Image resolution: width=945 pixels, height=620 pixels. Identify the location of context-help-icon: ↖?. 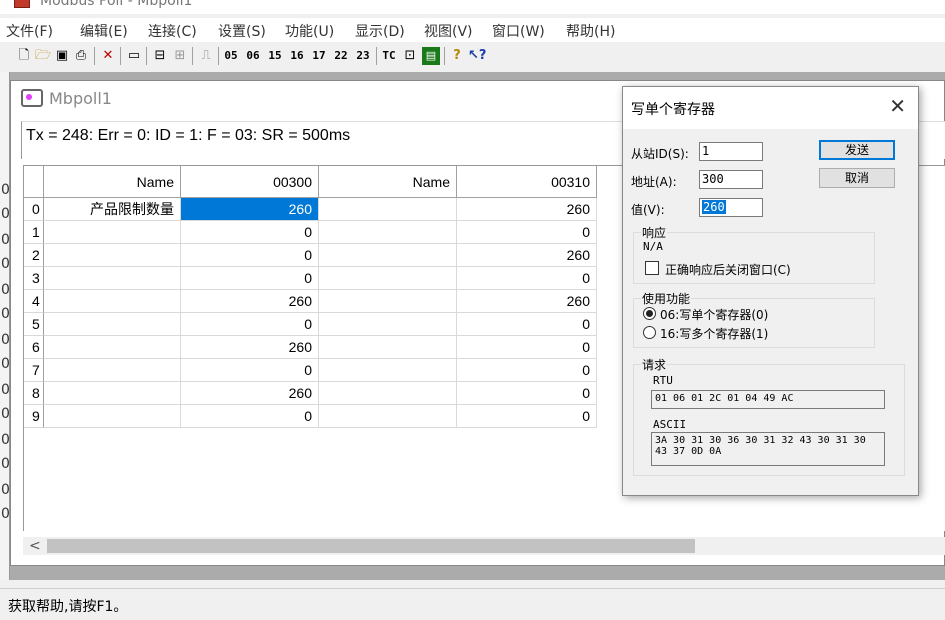
(477, 56).